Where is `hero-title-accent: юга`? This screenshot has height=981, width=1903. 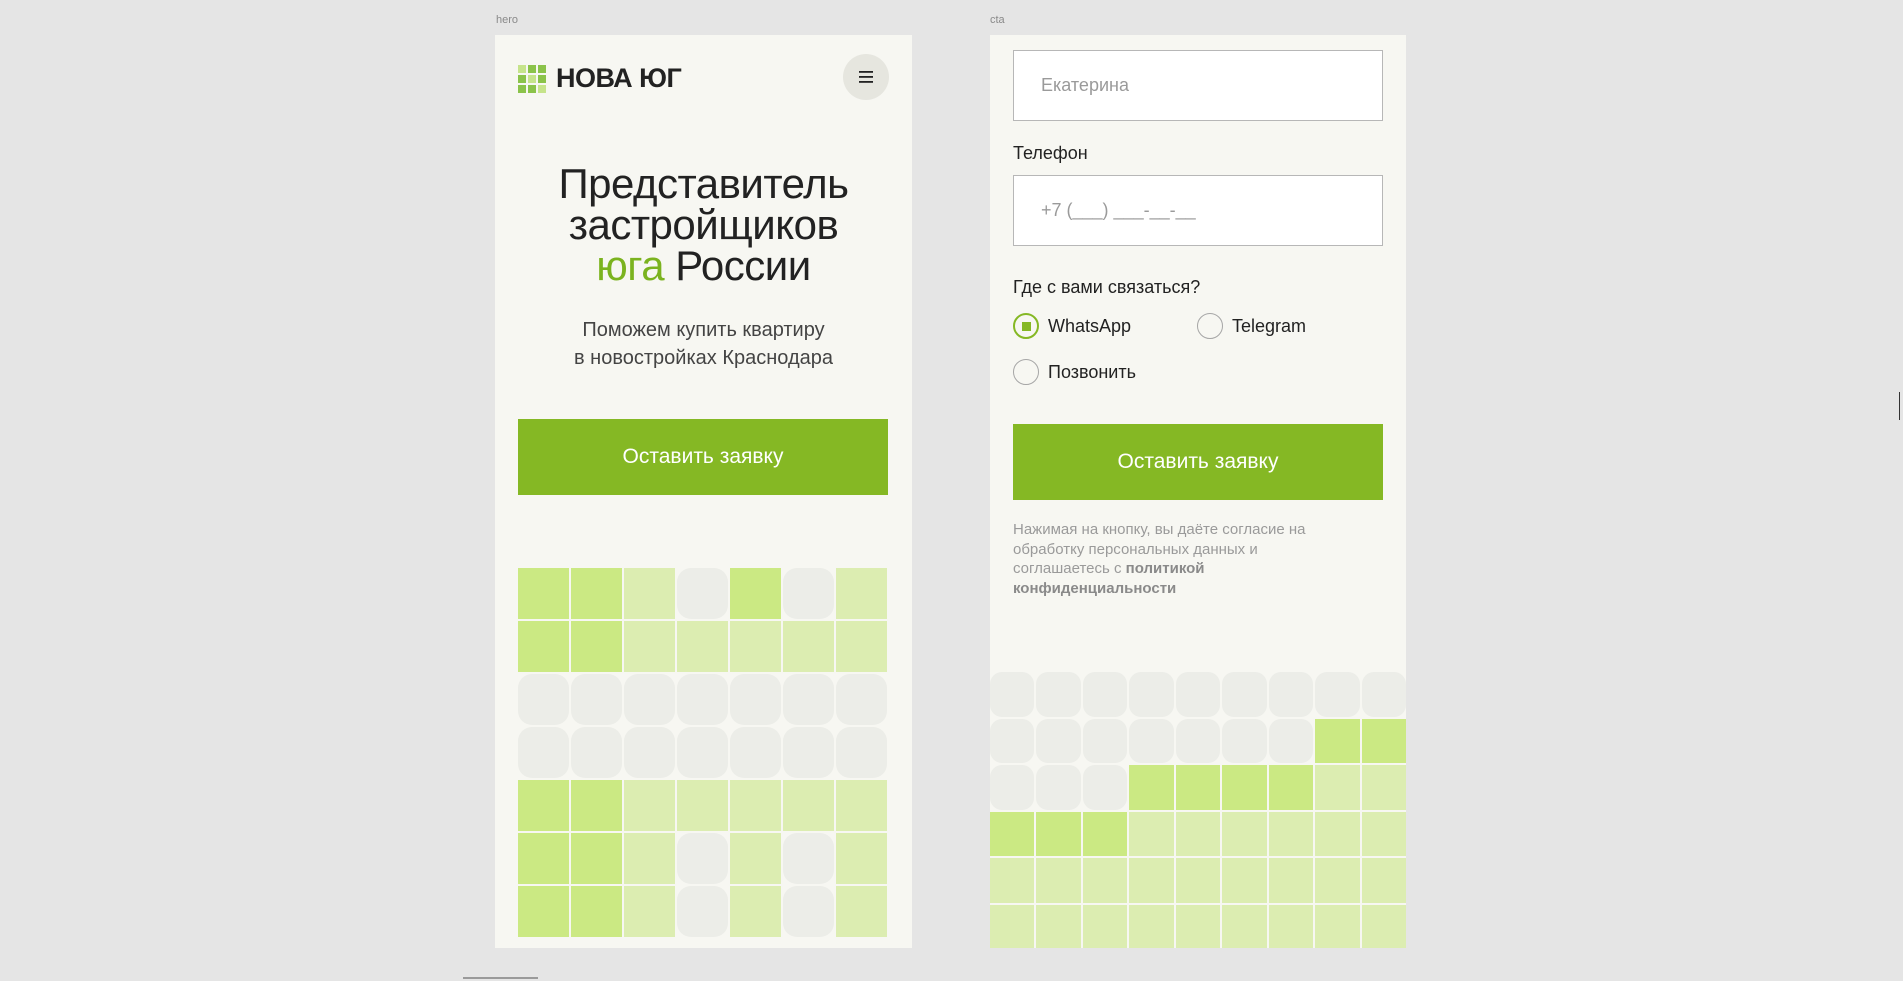
hero-title-accent: юга is located at coordinates (630, 265).